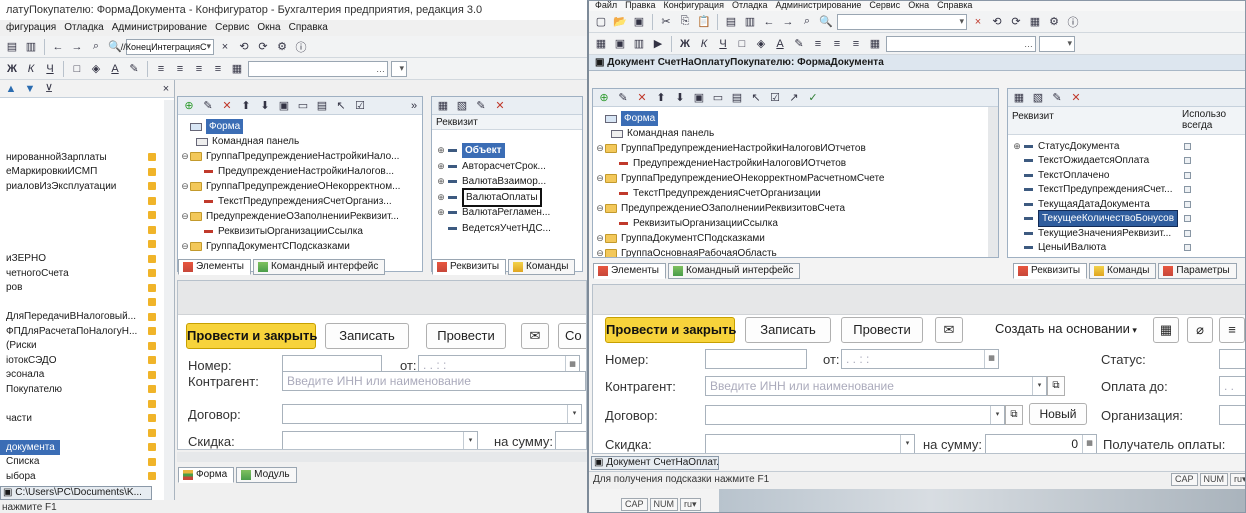 The width and height of the screenshot is (1246, 513). Describe the element at coordinates (87, 157) in the screenshot. I see `sidebar-item: нированнойЗарплаты` at that location.